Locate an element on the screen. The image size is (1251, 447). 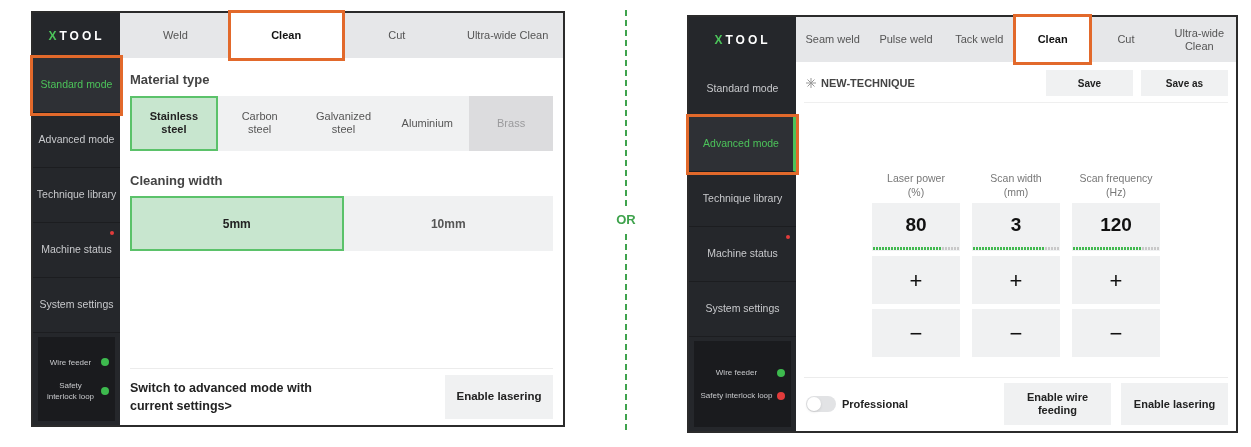
enable-wire-feeding-button: Enable wire feeding is located at coordinates (1057, 404).